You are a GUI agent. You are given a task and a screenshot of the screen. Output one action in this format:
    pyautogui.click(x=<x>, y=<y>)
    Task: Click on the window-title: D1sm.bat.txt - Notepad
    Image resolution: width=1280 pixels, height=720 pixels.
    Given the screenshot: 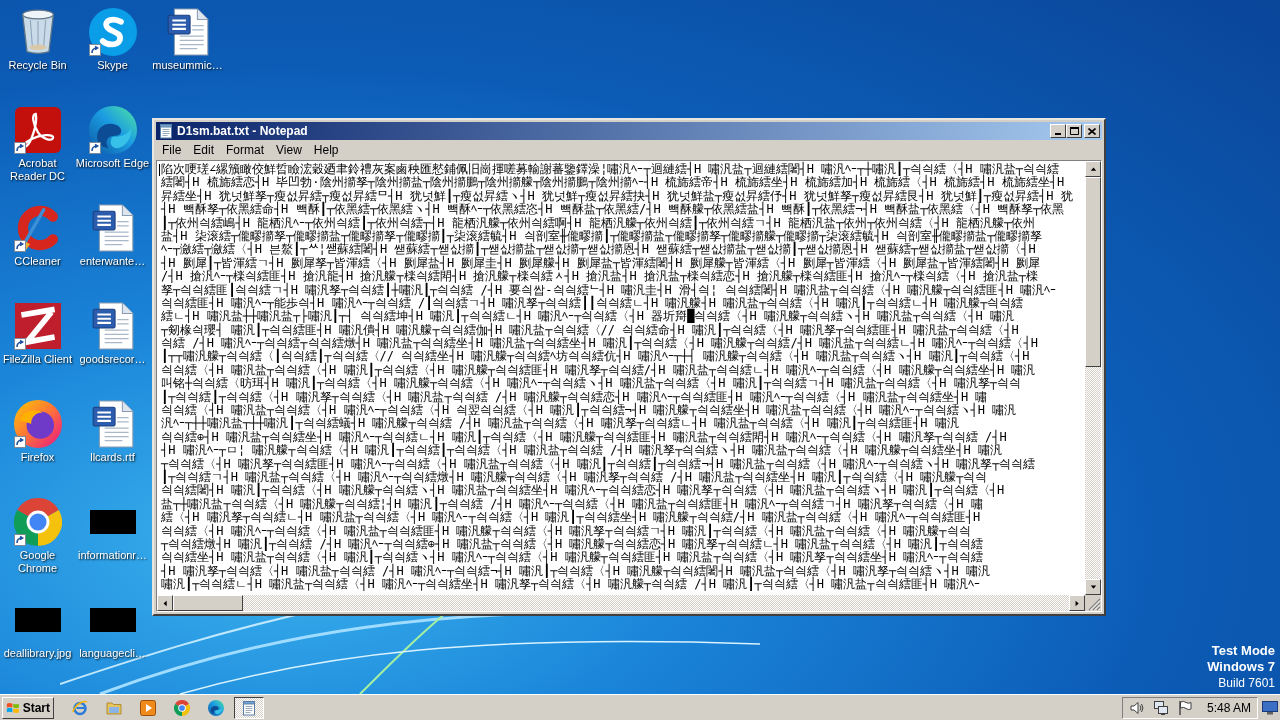 What is the action you would take?
    pyautogui.click(x=242, y=131)
    